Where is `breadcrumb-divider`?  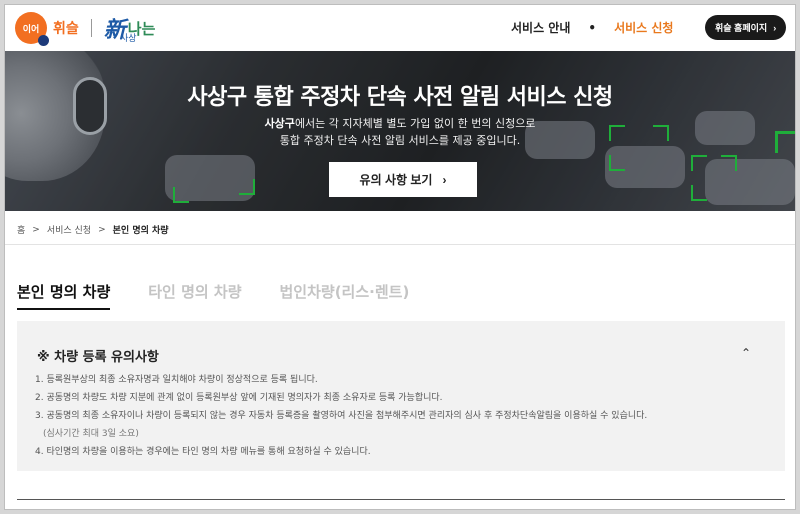
breadcrumb-divider is located at coordinates (400, 244).